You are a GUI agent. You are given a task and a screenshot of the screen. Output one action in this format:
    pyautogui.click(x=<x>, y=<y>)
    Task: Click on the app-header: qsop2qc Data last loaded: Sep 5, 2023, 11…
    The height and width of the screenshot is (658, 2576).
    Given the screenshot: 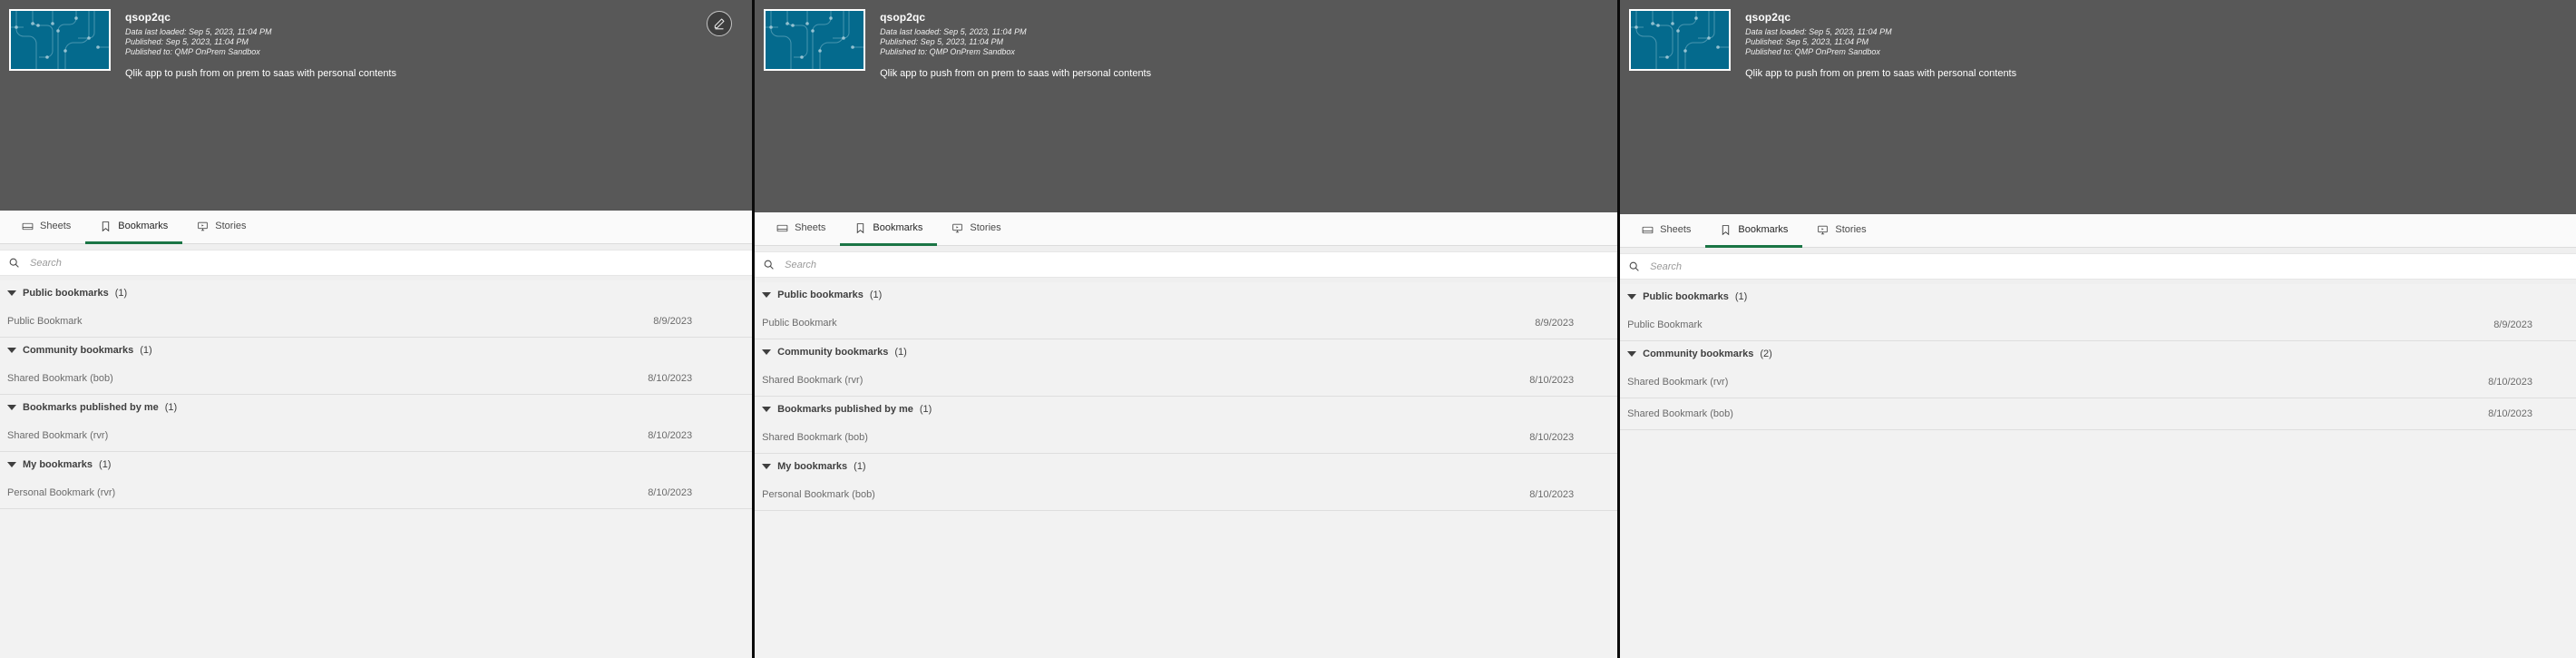 What is the action you would take?
    pyautogui.click(x=2098, y=107)
    